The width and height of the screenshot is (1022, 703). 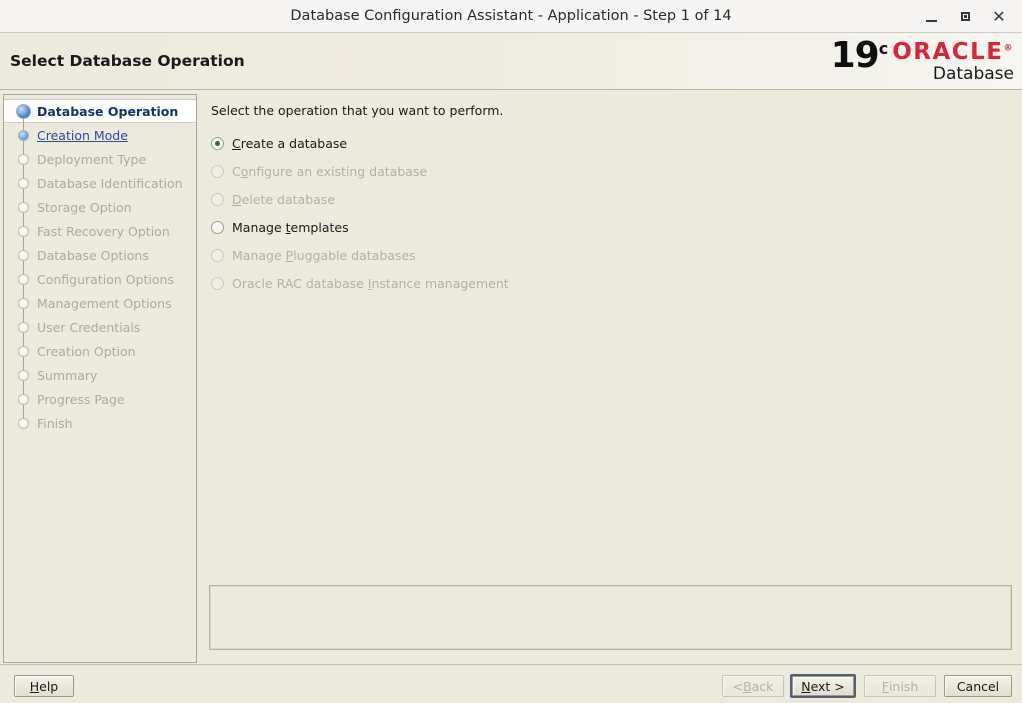 I want to click on maximize-icon, so click(x=965, y=16).